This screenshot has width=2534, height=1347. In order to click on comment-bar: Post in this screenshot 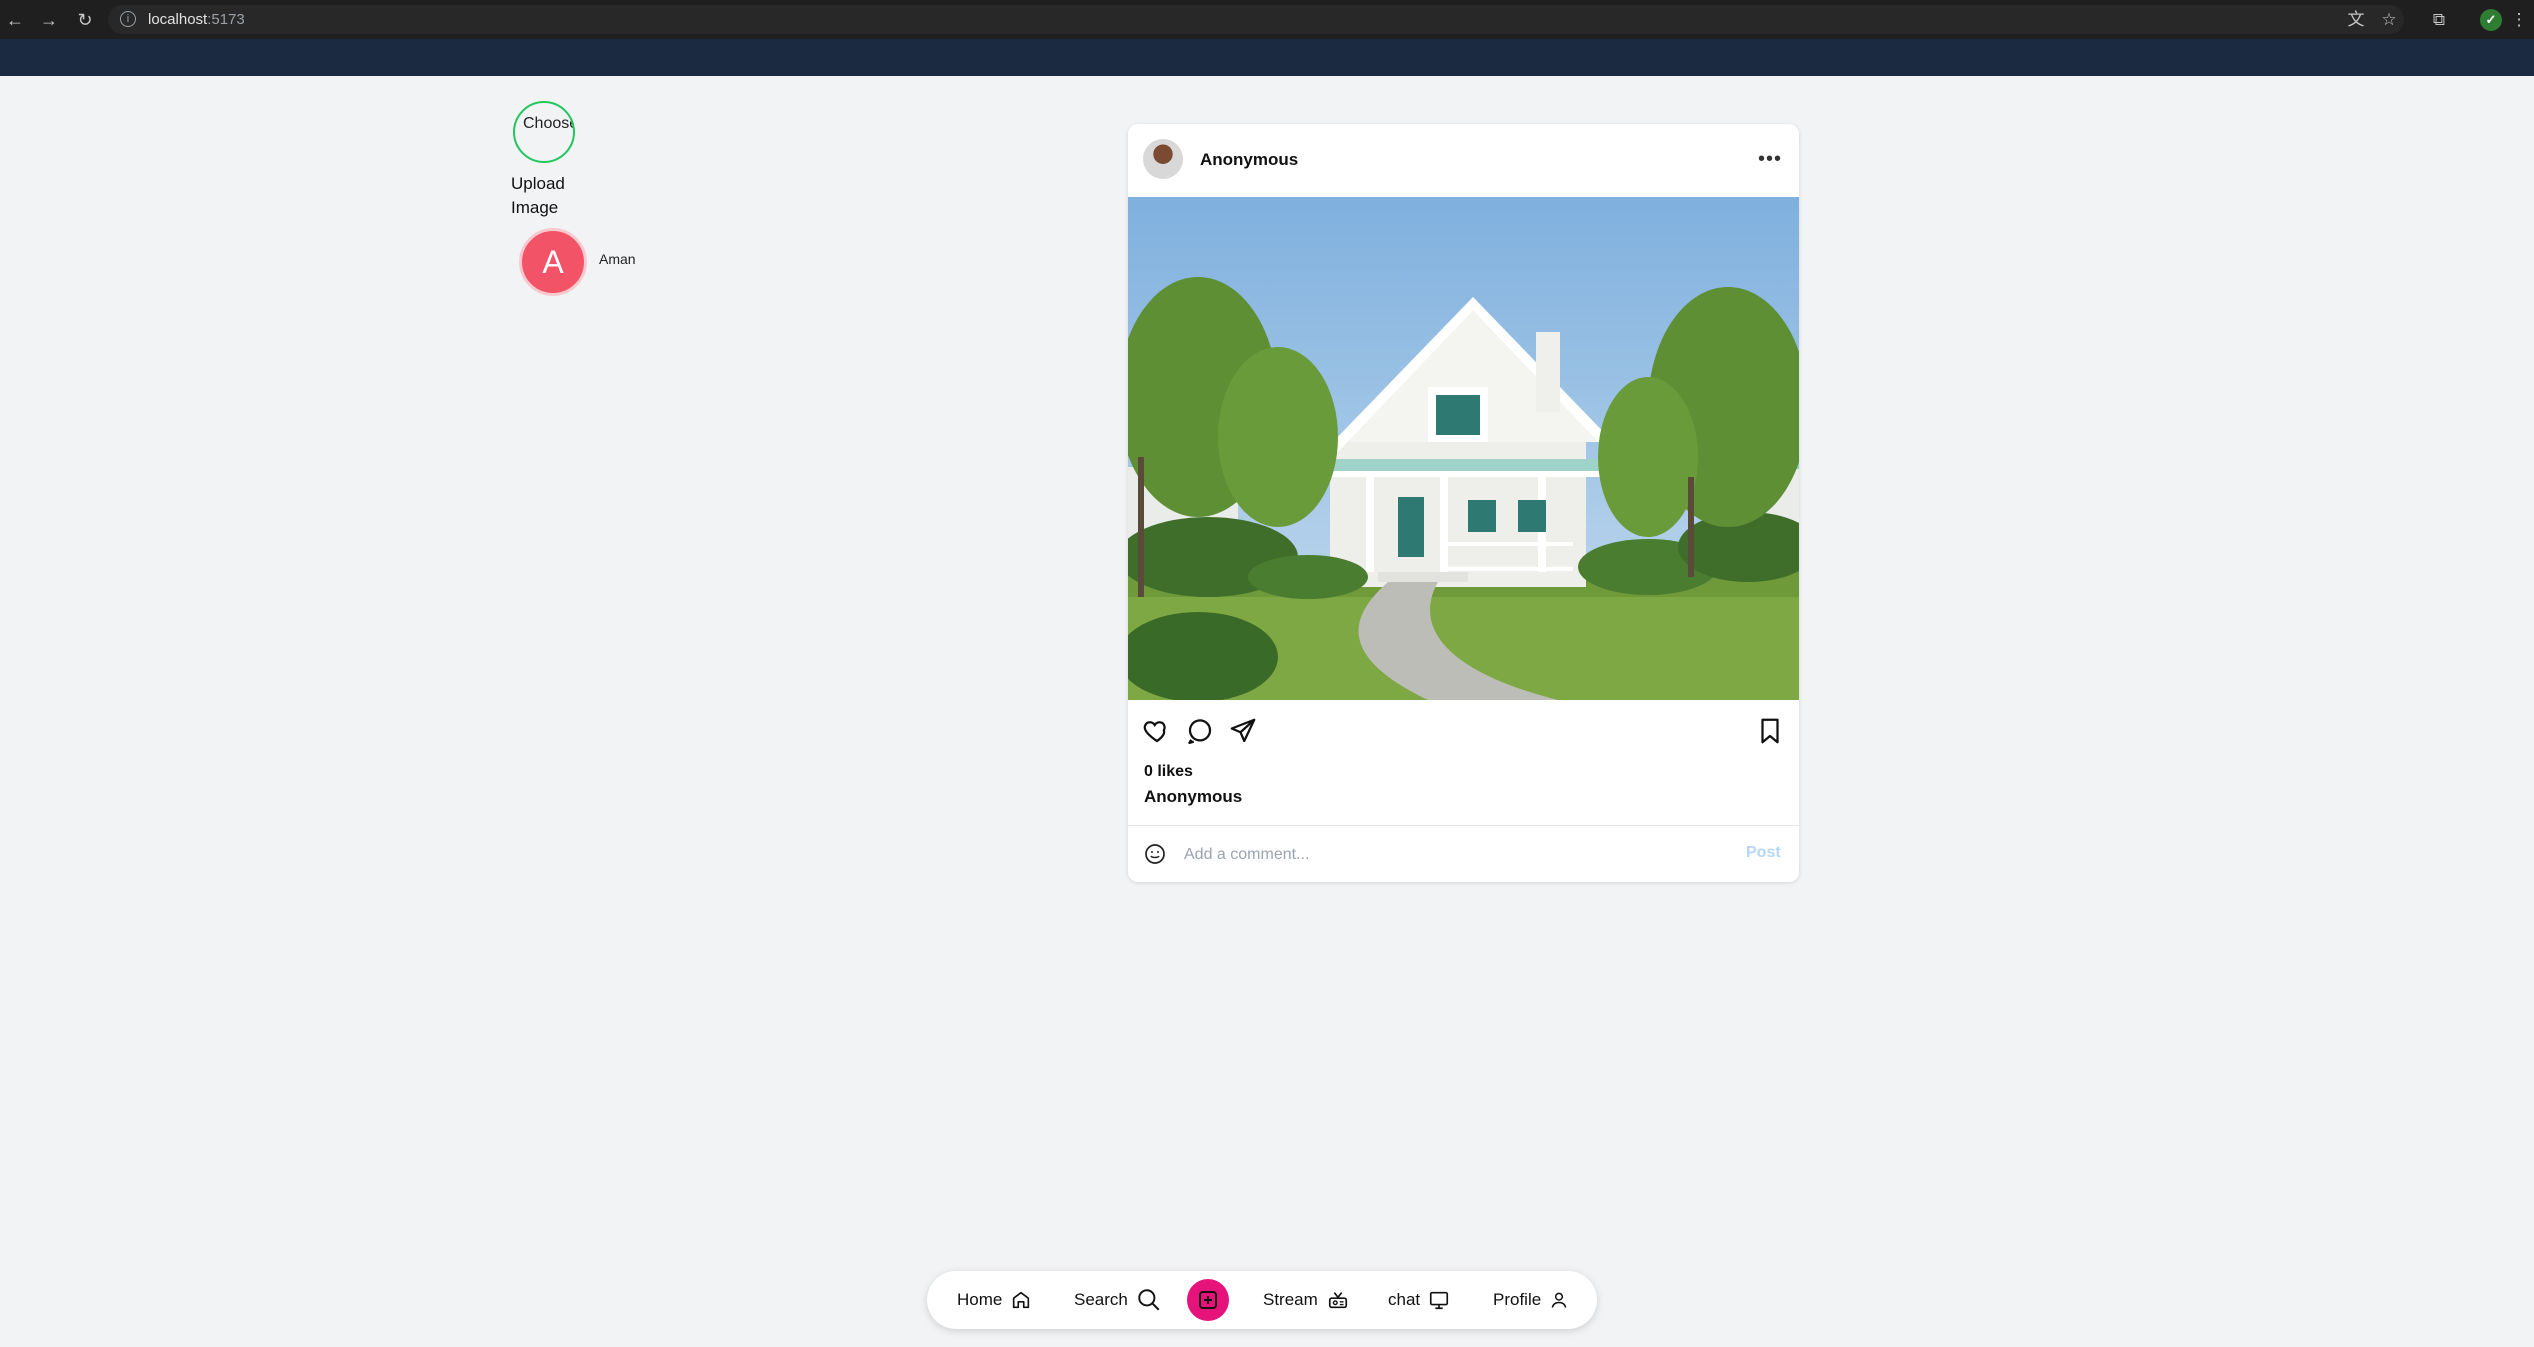, I will do `click(1463, 853)`.